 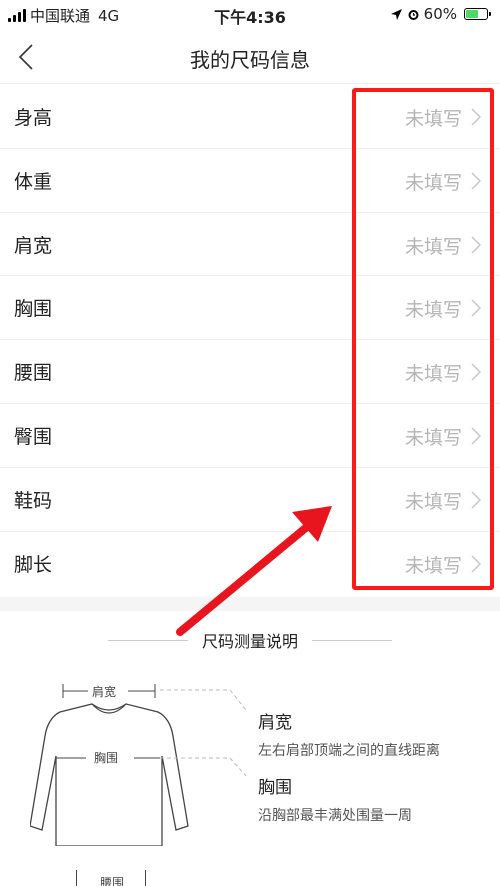 I want to click on row-label: 鞋码, so click(x=33, y=500).